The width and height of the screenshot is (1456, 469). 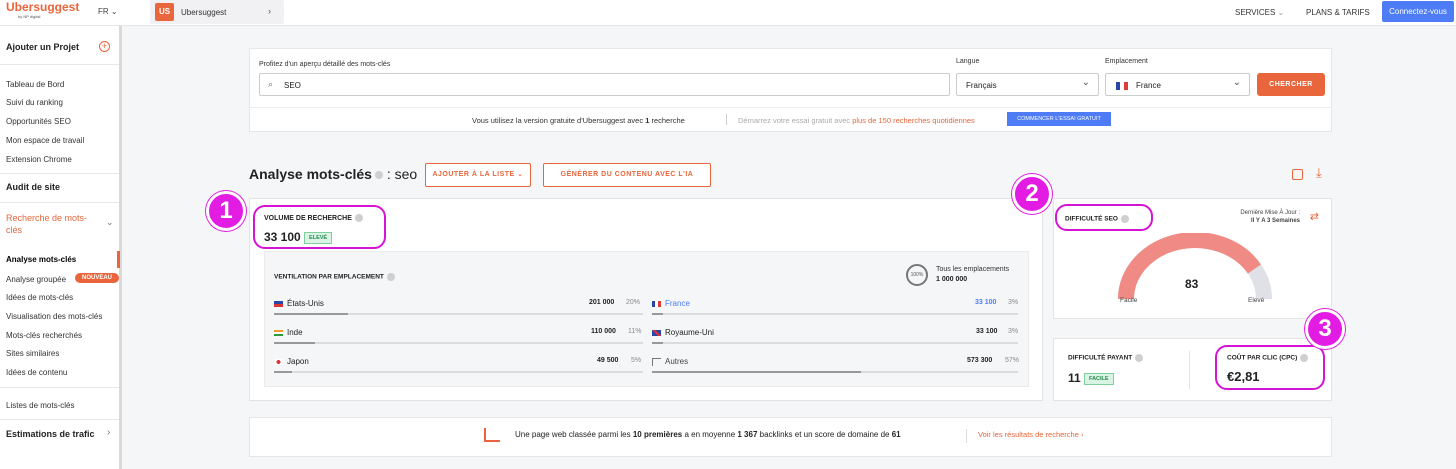 What do you see at coordinates (319, 227) in the screenshot?
I see `highlight-volume` at bounding box center [319, 227].